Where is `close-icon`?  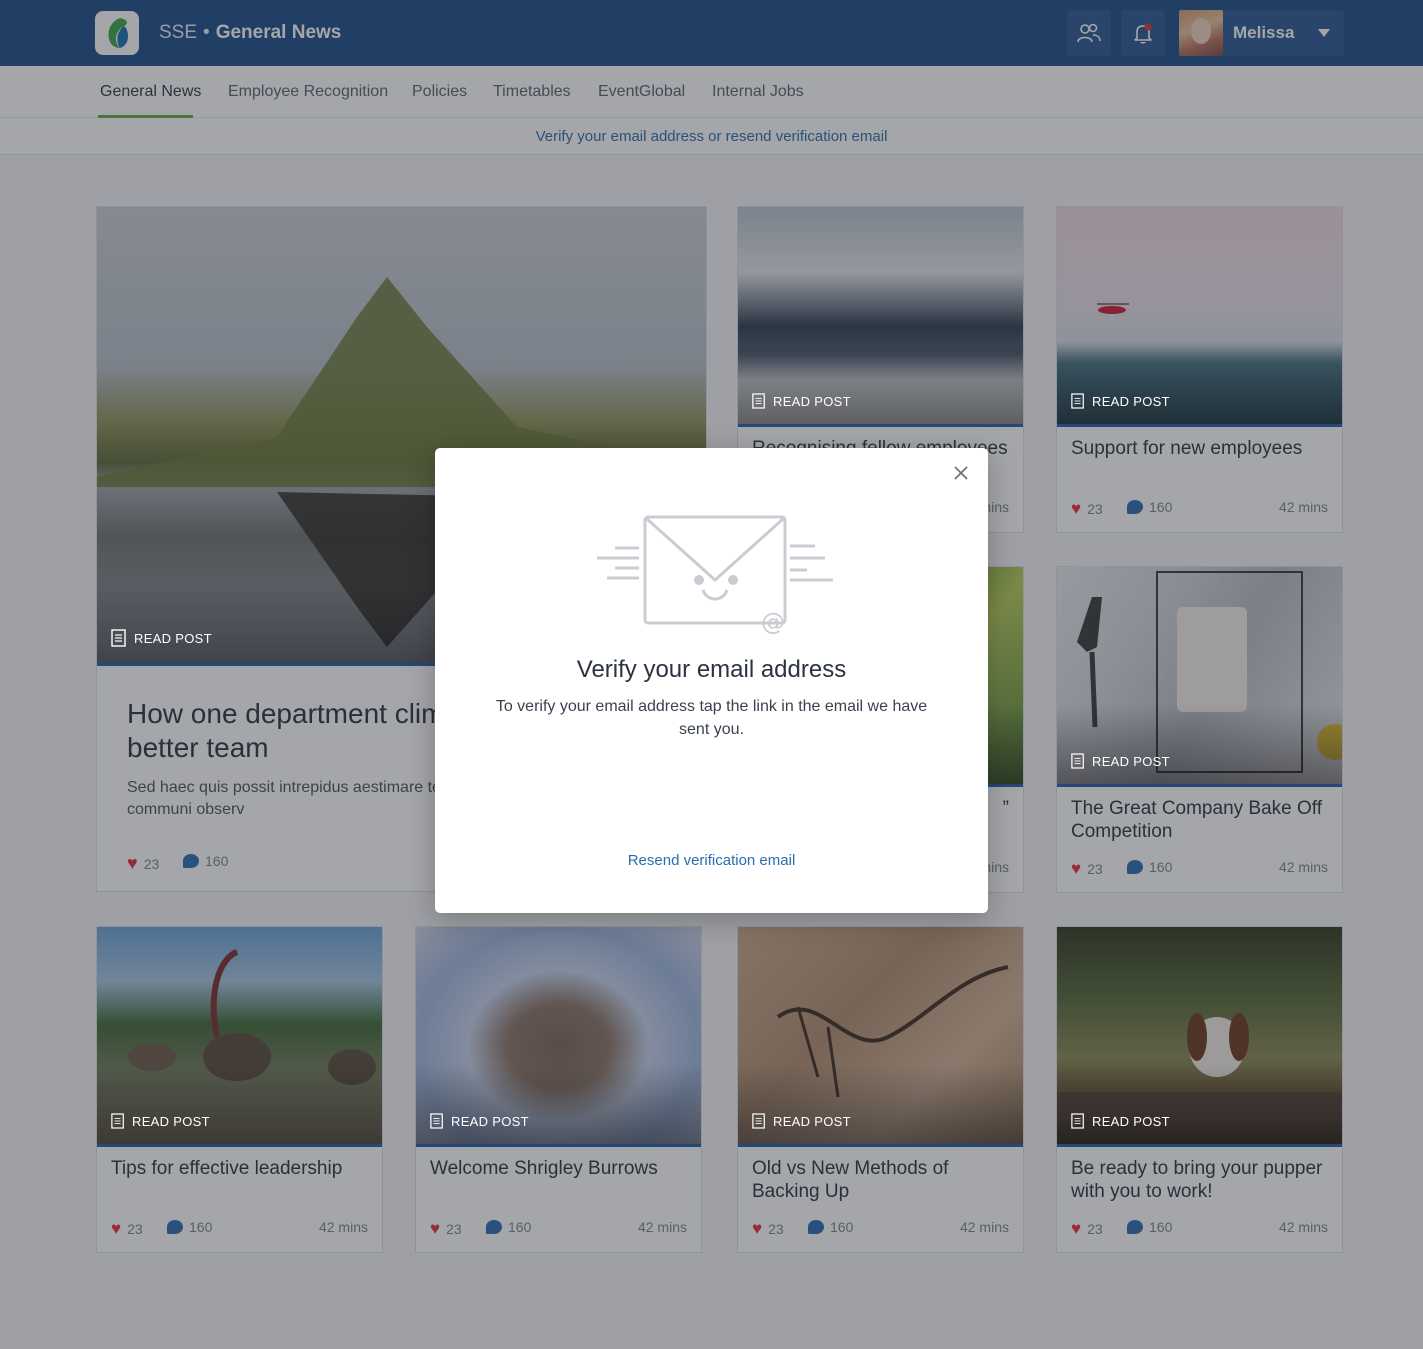 close-icon is located at coordinates (961, 473).